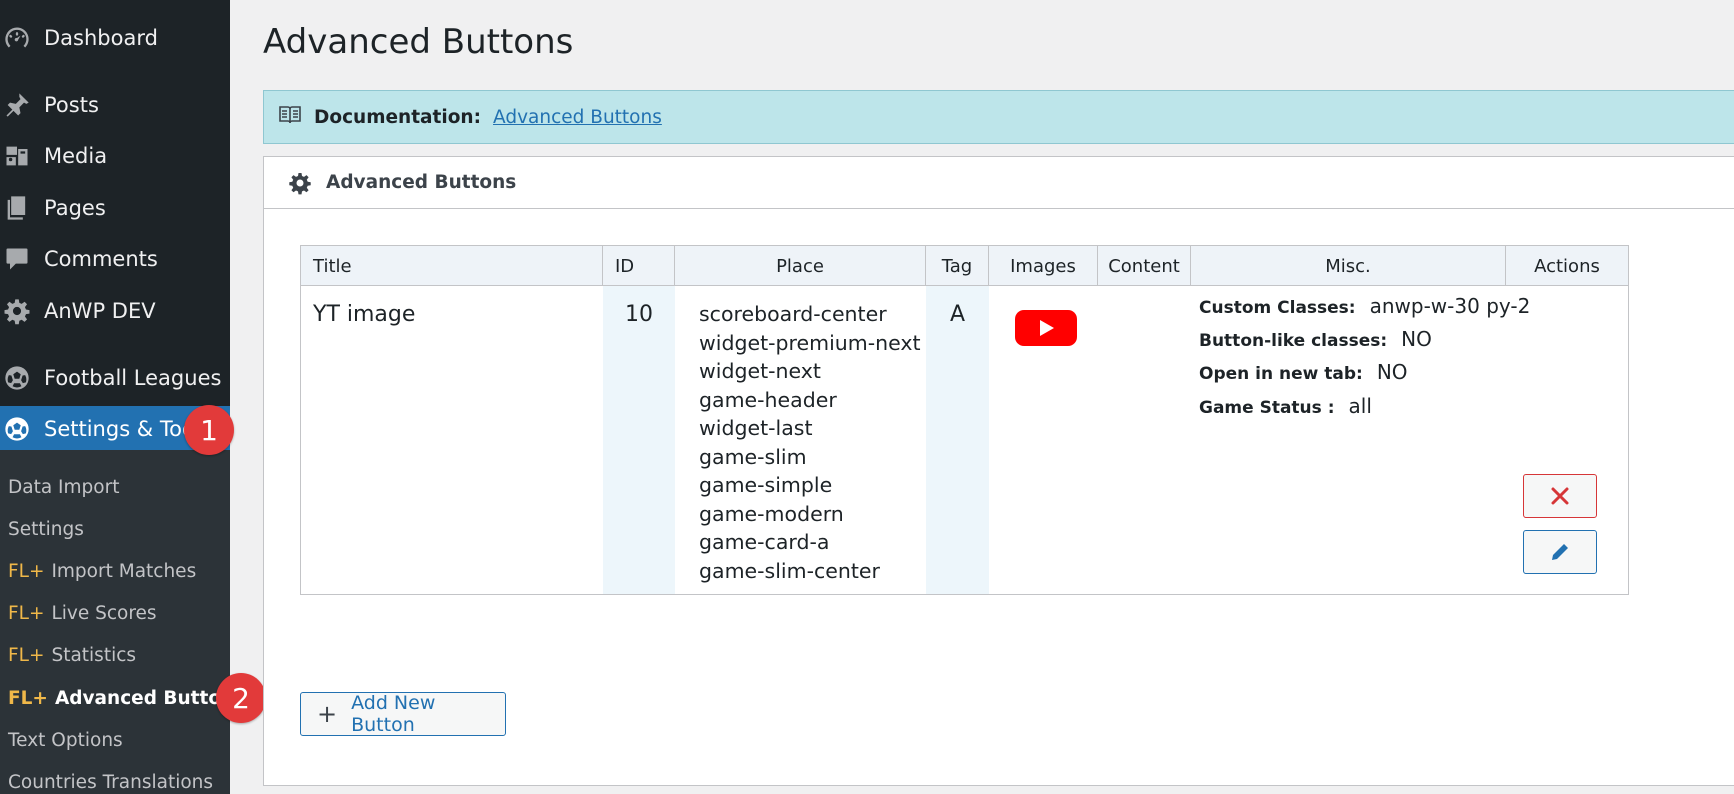 This screenshot has width=1734, height=794. I want to click on misc-game-status: Game Status : all, so click(1285, 406).